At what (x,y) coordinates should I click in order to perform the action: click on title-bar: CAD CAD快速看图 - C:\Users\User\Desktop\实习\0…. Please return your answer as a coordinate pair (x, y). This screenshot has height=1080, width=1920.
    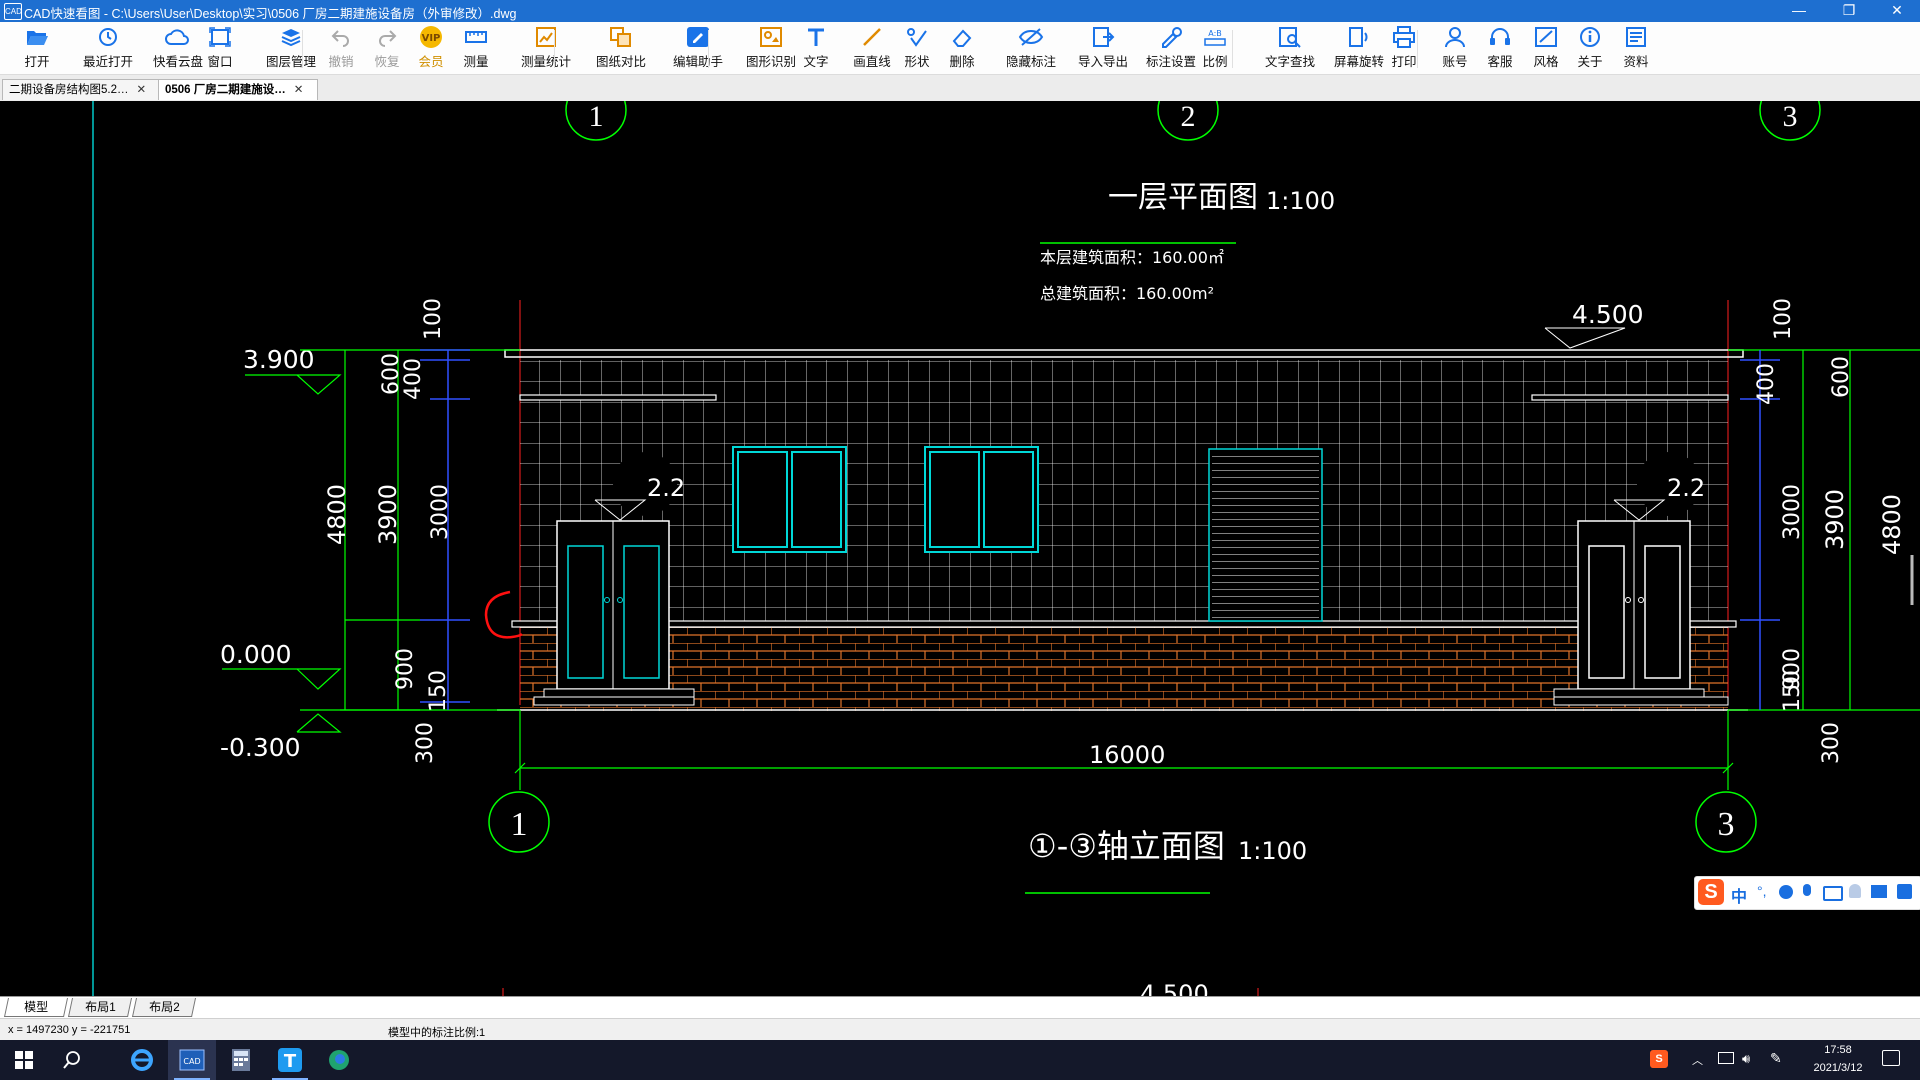
    Looking at the image, I should click on (960, 11).